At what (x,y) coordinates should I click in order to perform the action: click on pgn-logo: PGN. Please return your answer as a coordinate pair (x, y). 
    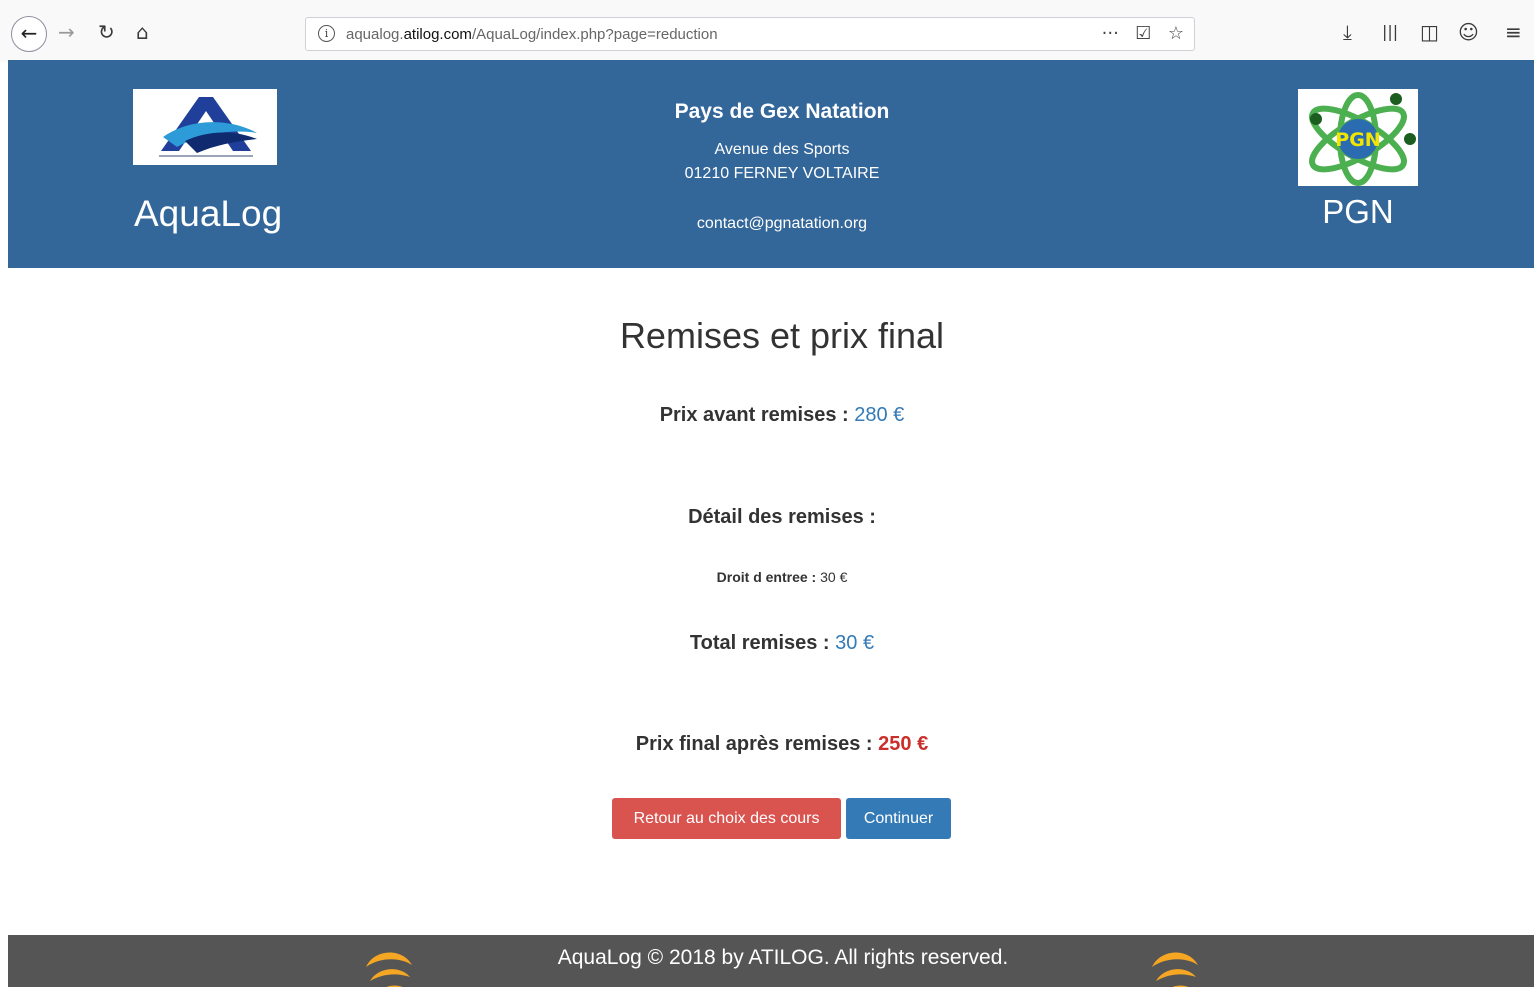
    Looking at the image, I should click on (1358, 137).